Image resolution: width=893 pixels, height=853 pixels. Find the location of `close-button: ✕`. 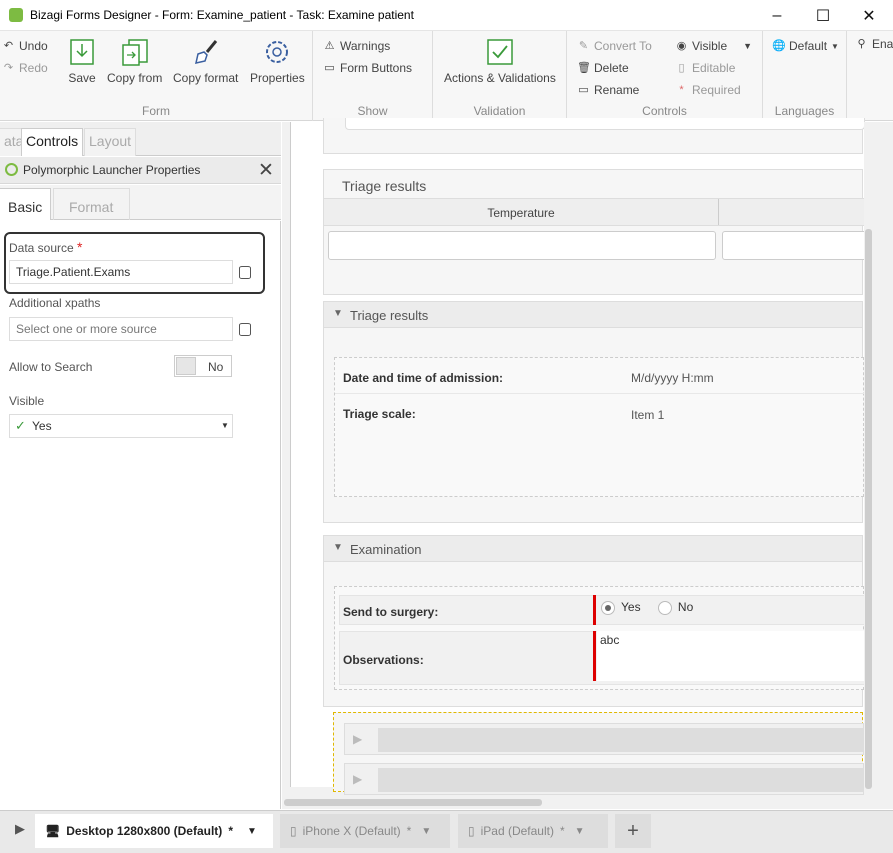

close-button: ✕ is located at coordinates (869, 15).